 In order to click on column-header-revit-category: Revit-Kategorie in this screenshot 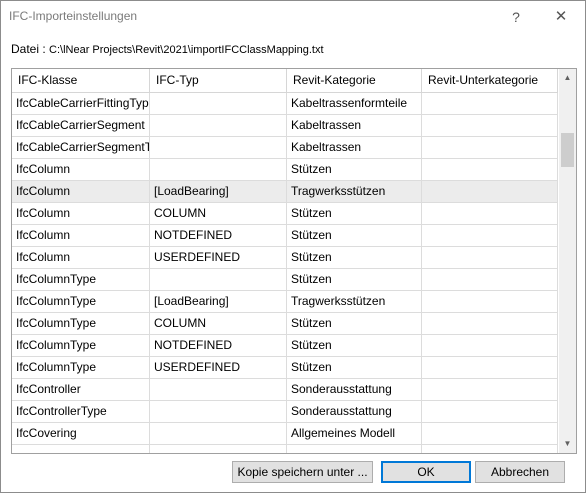, I will do `click(354, 80)`.